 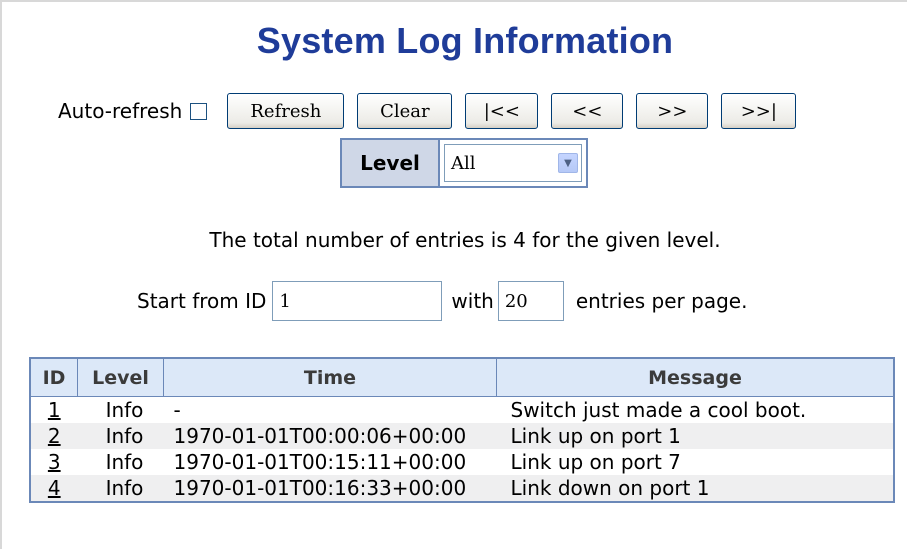 I want to click on level-filter-label: Level, so click(x=391, y=163).